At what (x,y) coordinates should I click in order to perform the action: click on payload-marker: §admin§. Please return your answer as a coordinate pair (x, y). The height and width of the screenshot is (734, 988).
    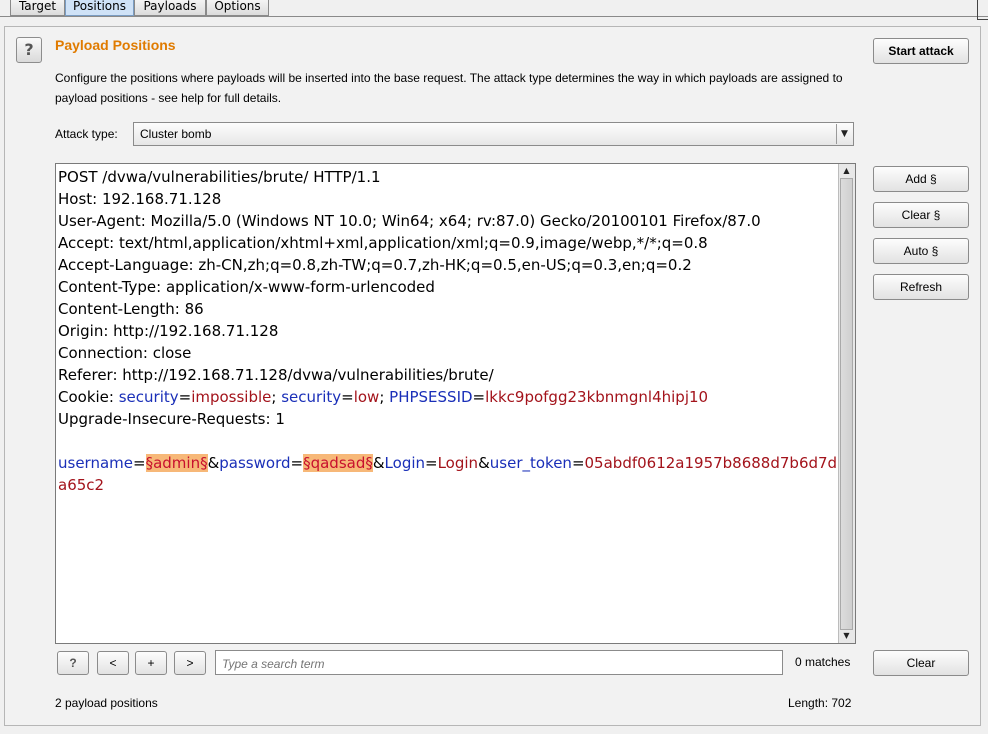
    Looking at the image, I should click on (176, 463).